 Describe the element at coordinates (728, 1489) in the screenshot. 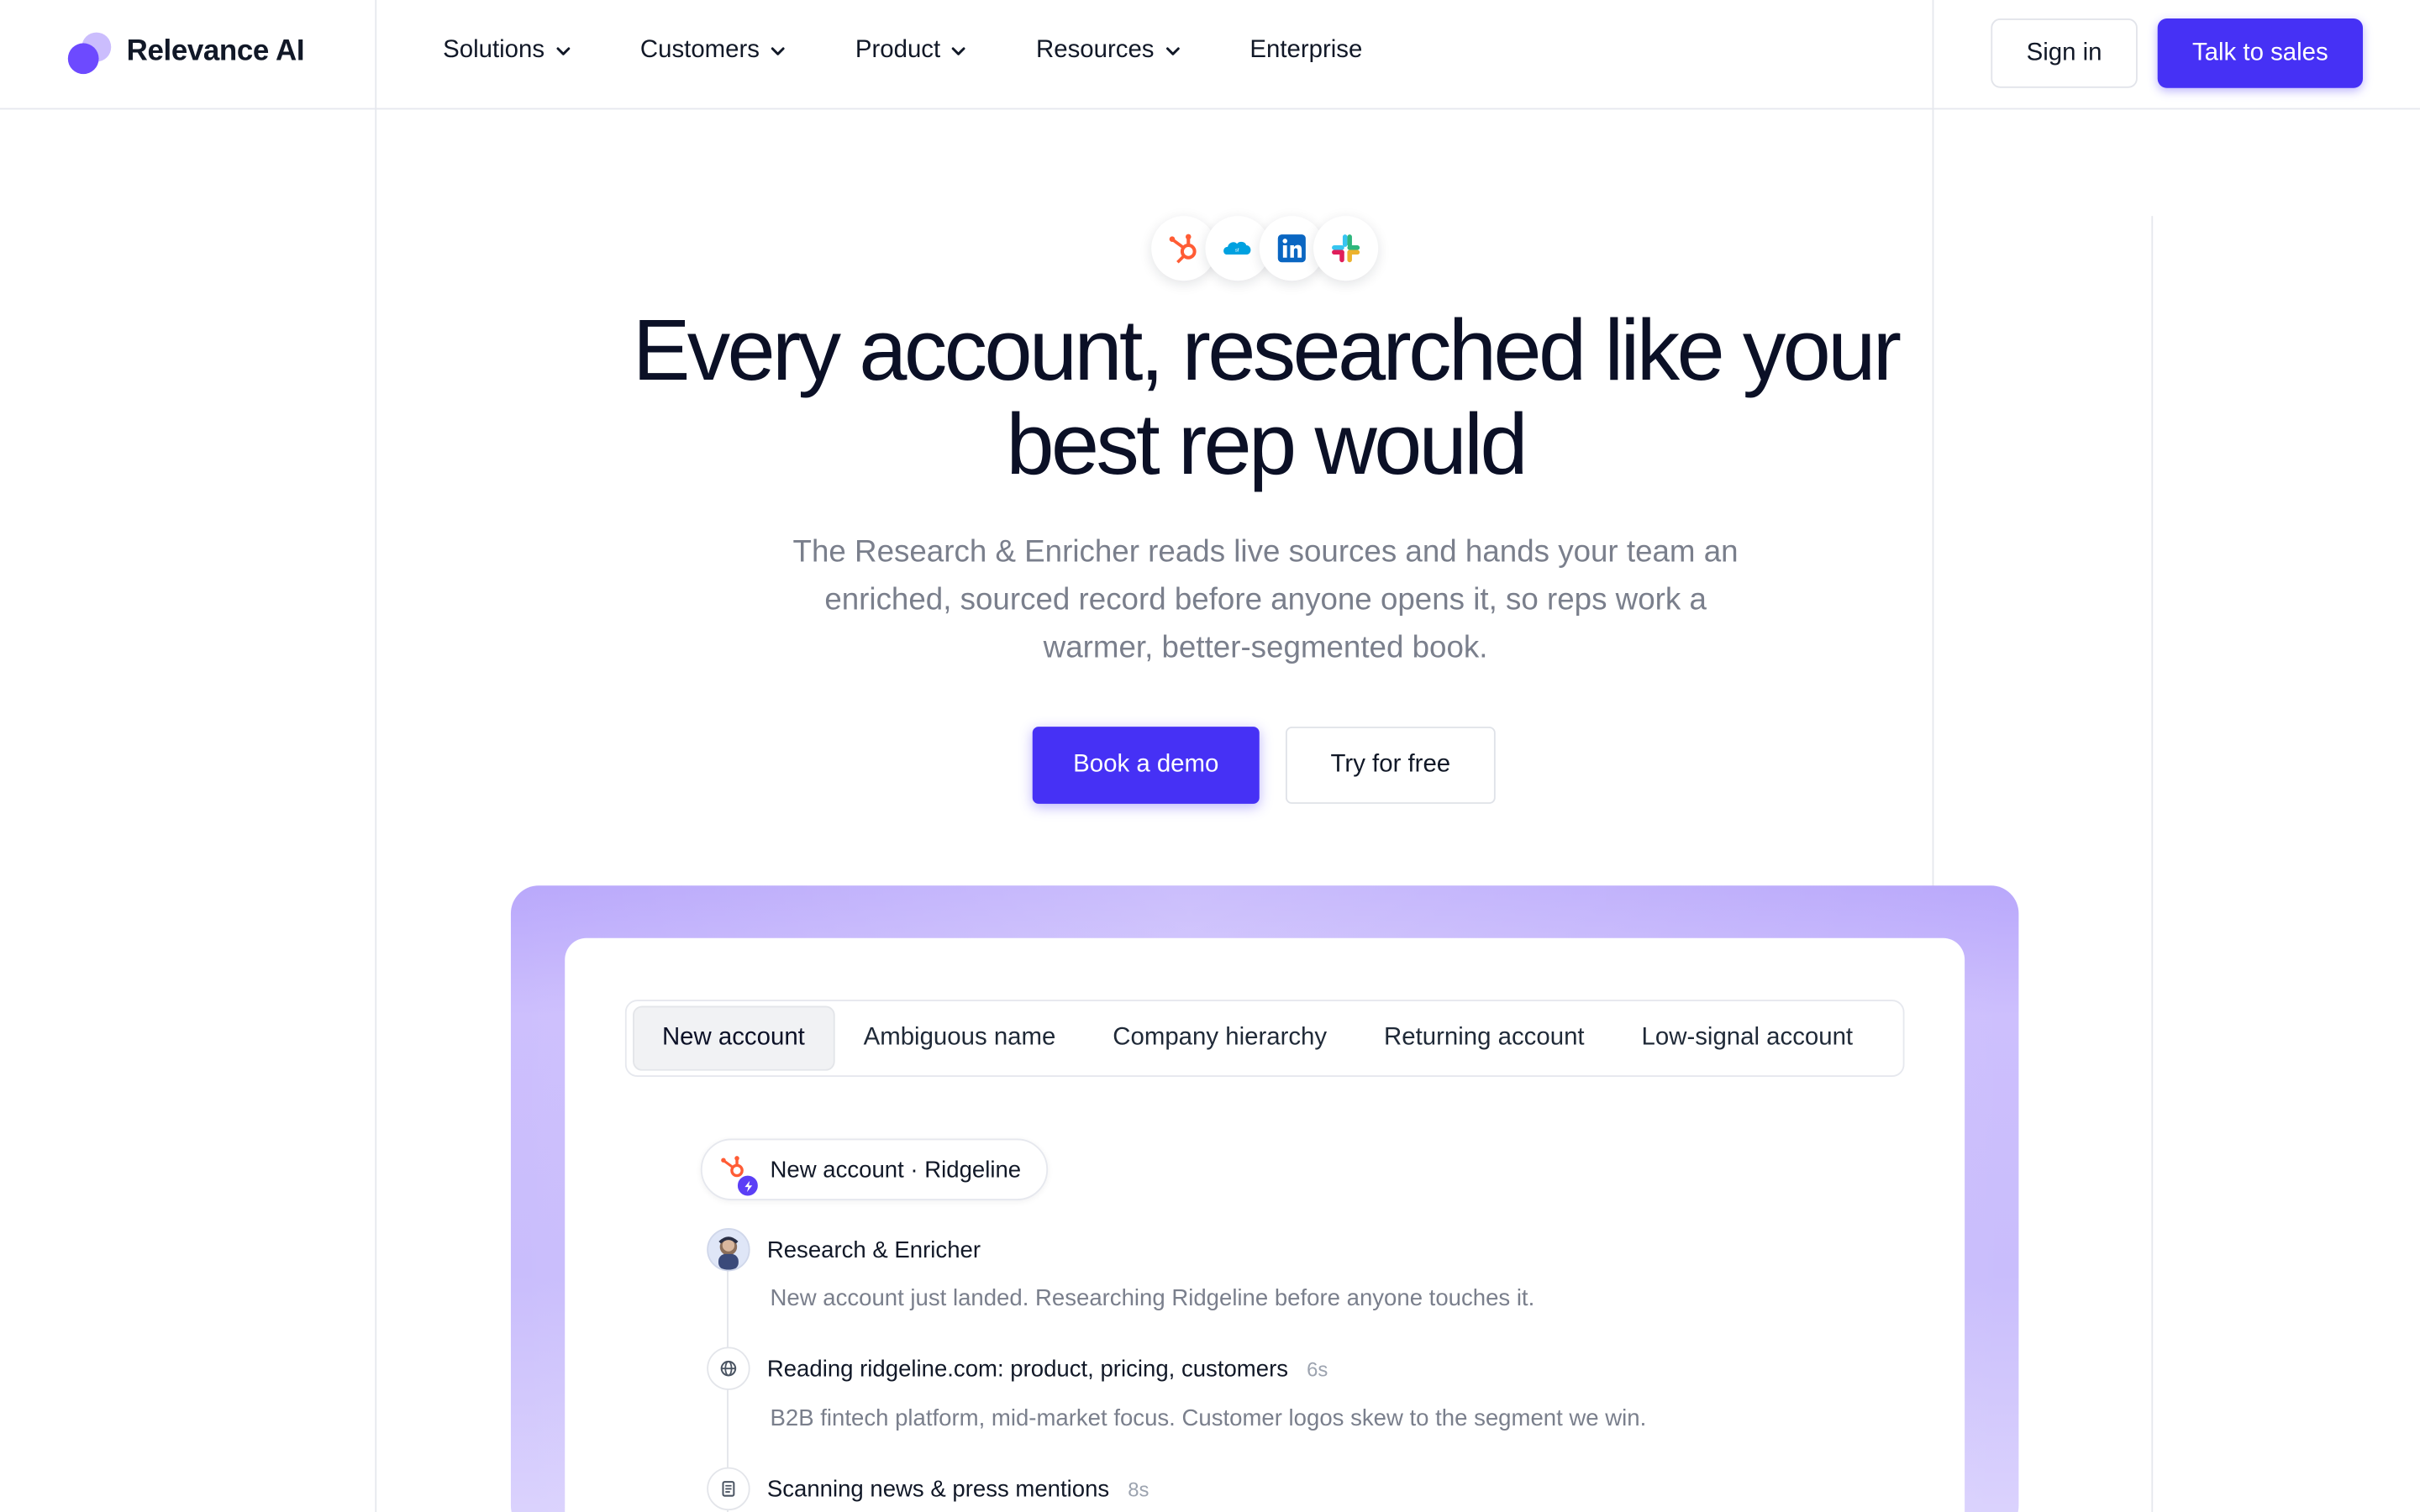

I see `newspaper-icon` at that location.